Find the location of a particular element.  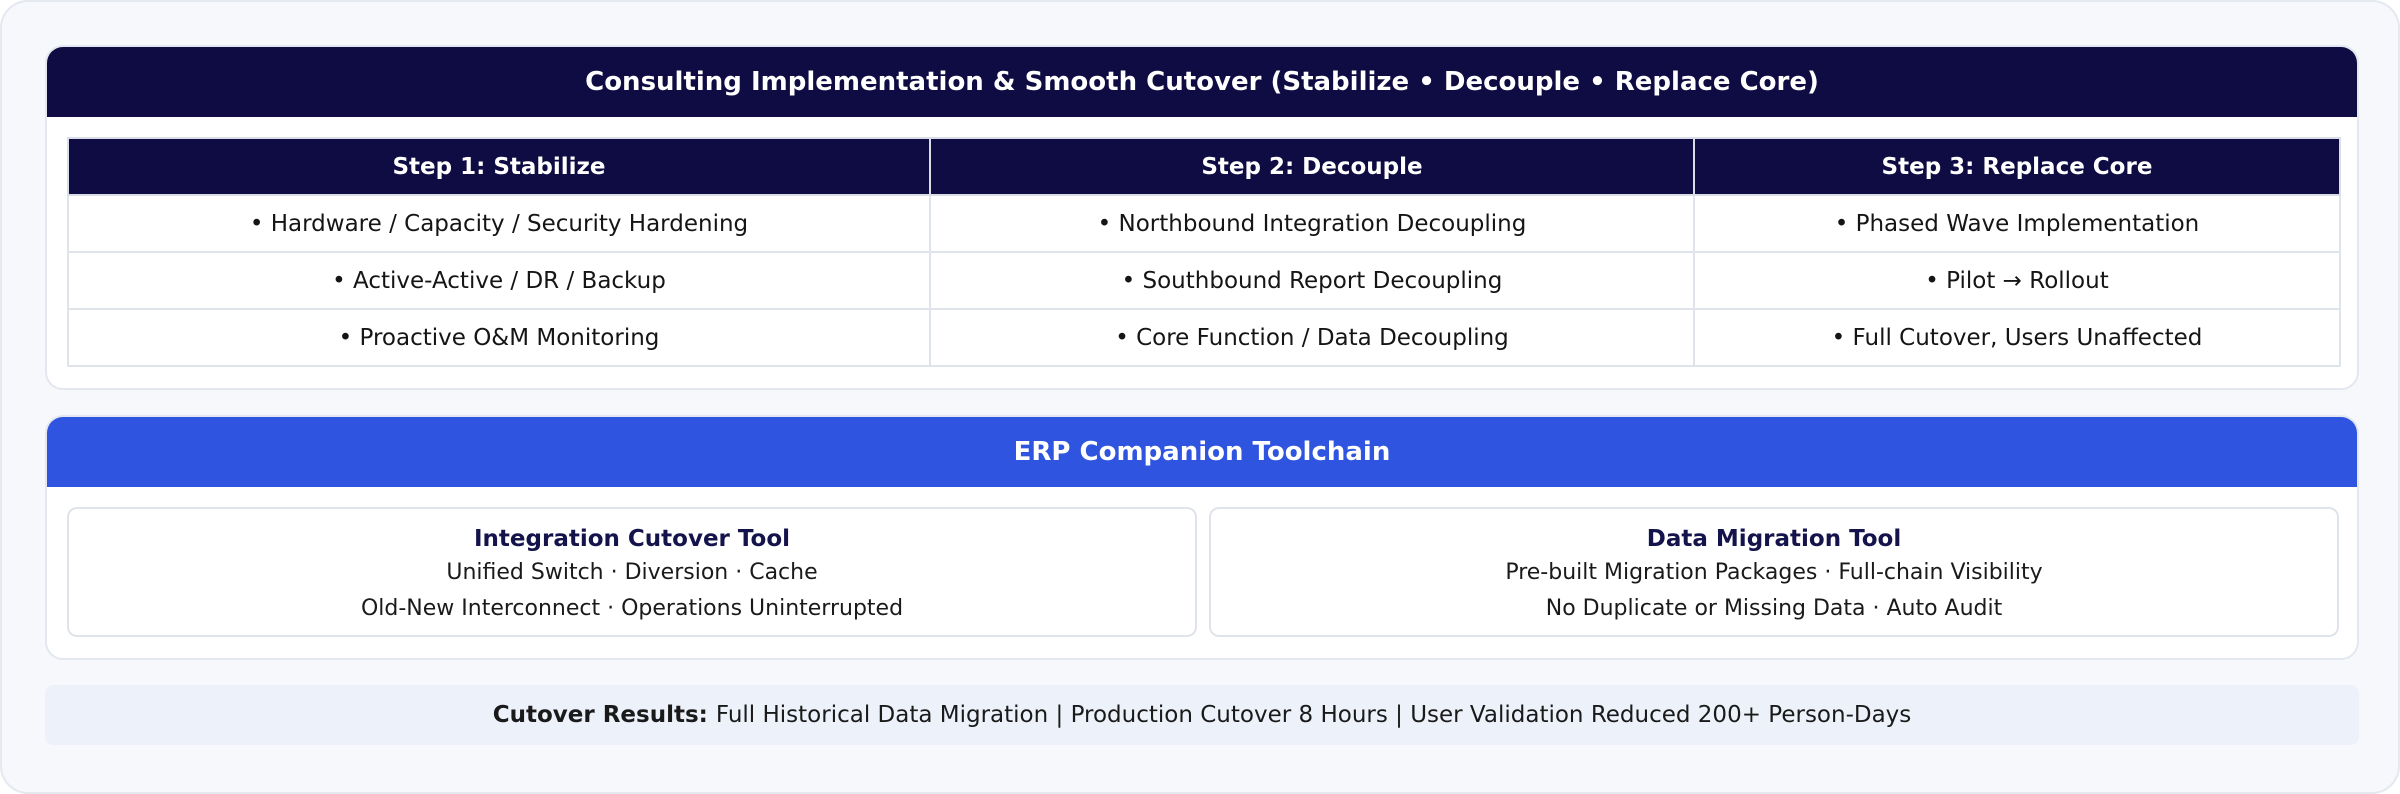

table-cell: • Pilot → Rollout is located at coordinates (2017, 280).